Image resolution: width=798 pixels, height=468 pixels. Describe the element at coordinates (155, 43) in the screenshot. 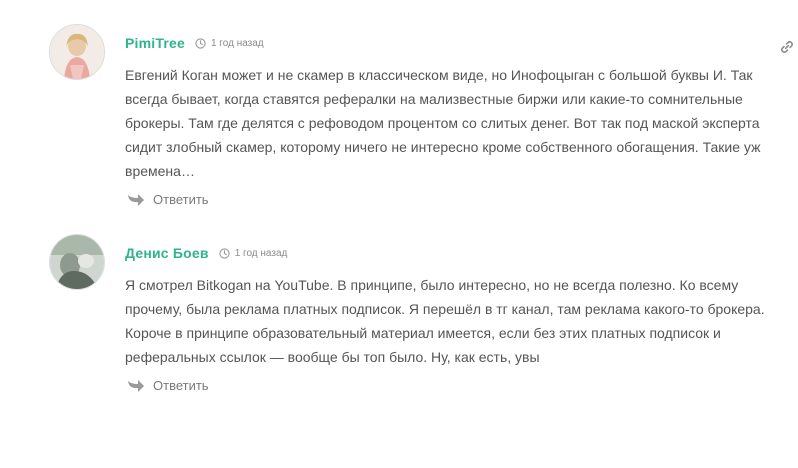

I see `comment-author: PimiTree` at that location.